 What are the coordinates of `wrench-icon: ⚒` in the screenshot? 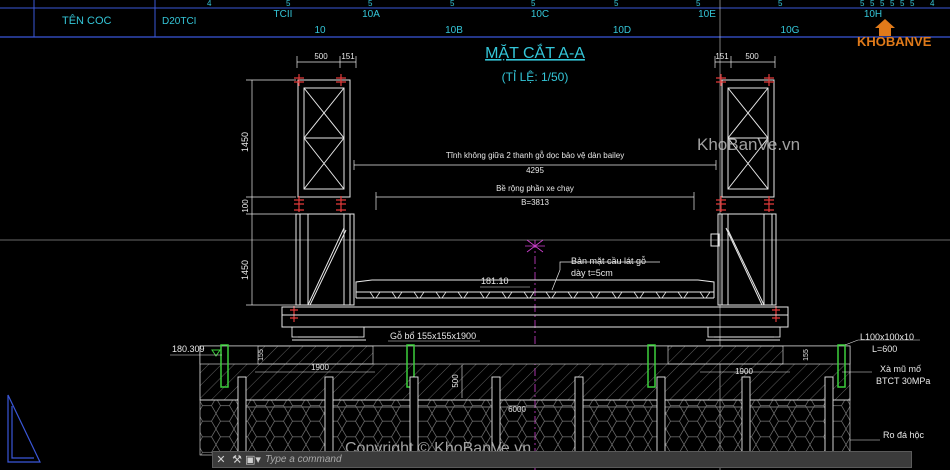 It's located at (237, 459).